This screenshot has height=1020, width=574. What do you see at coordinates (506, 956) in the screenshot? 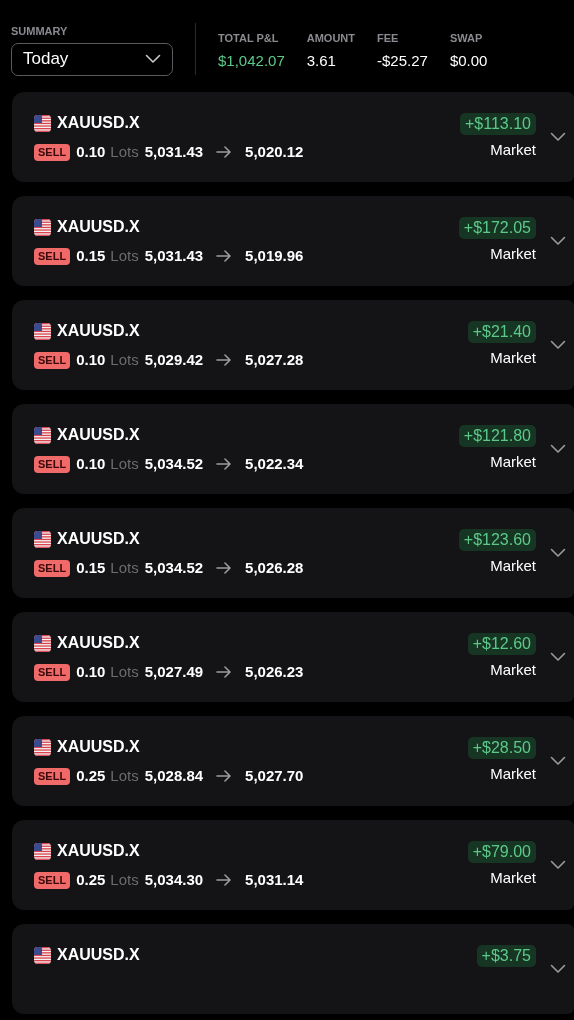
I see `pnl-badge: +$3.75` at bounding box center [506, 956].